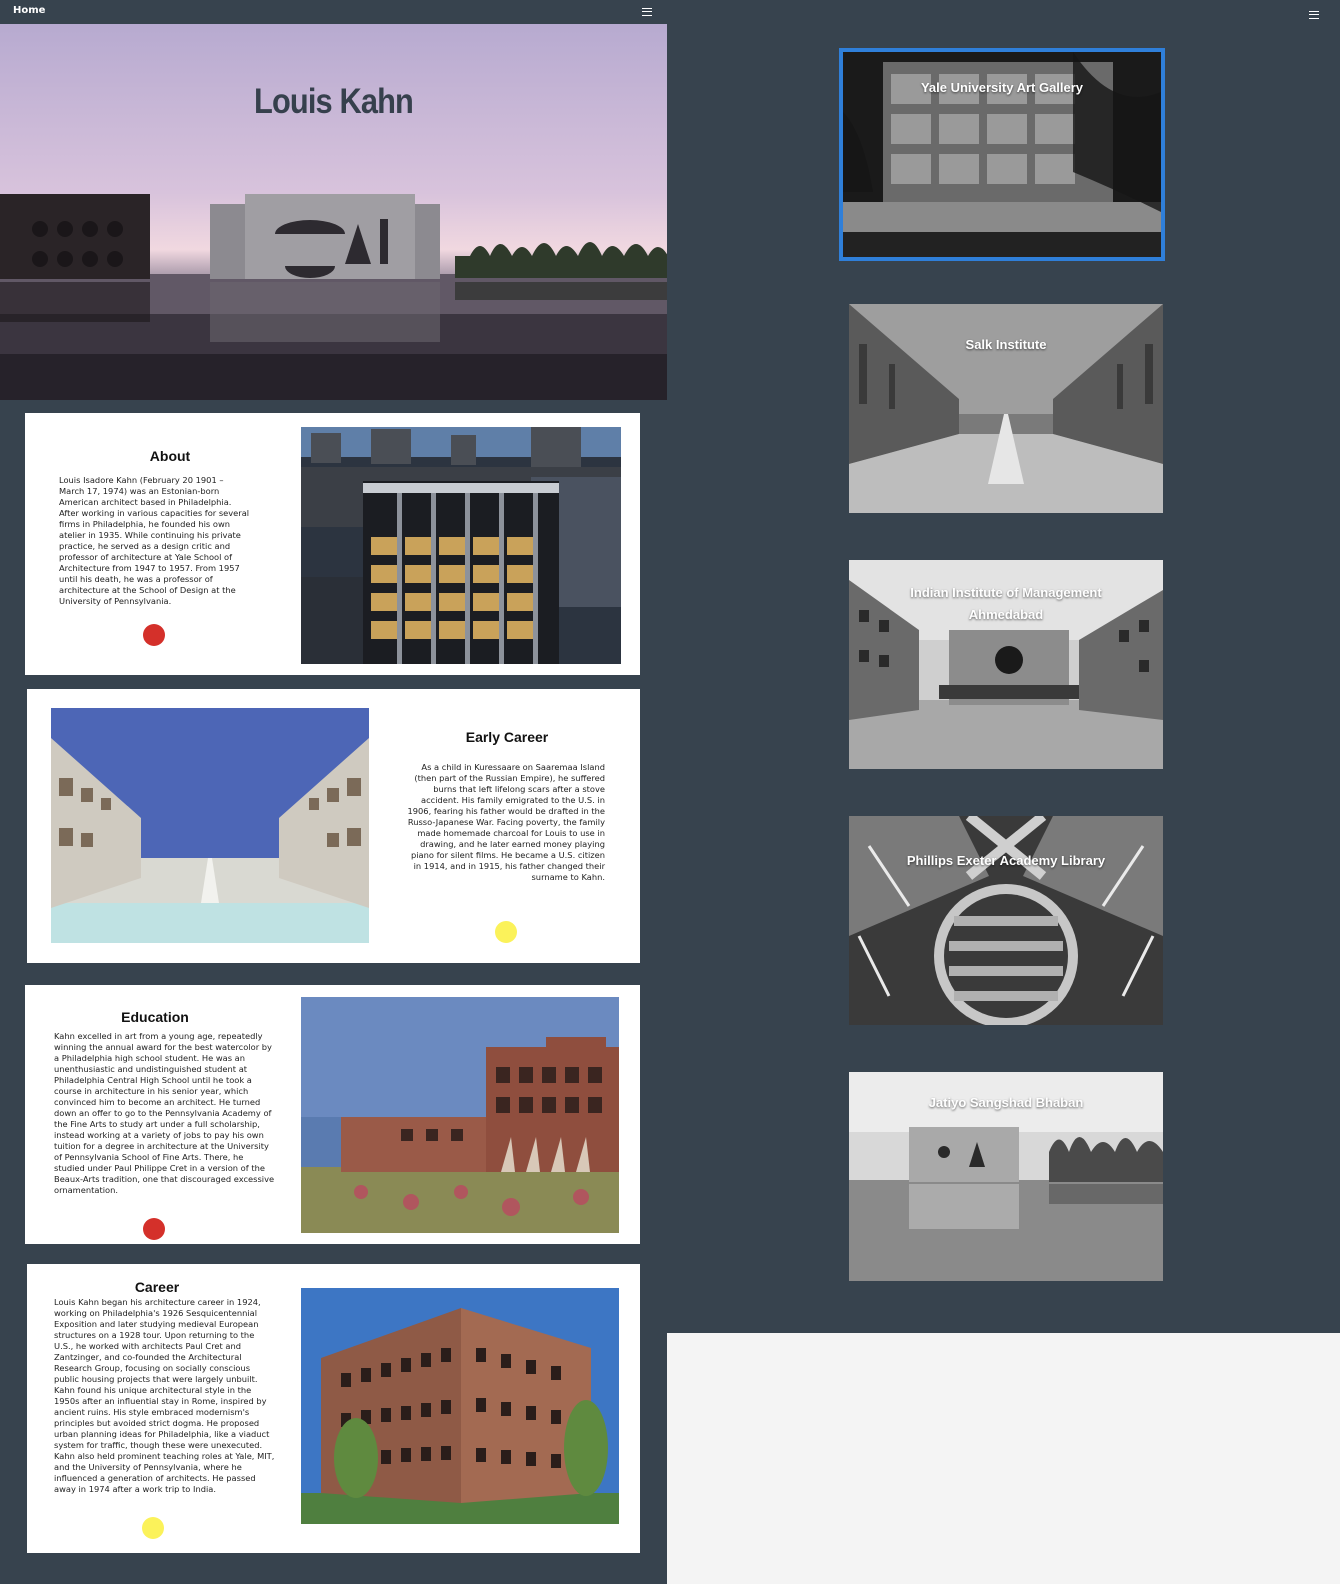 The image size is (1340, 1584). I want to click on education-accent-dot, so click(154, 1229).